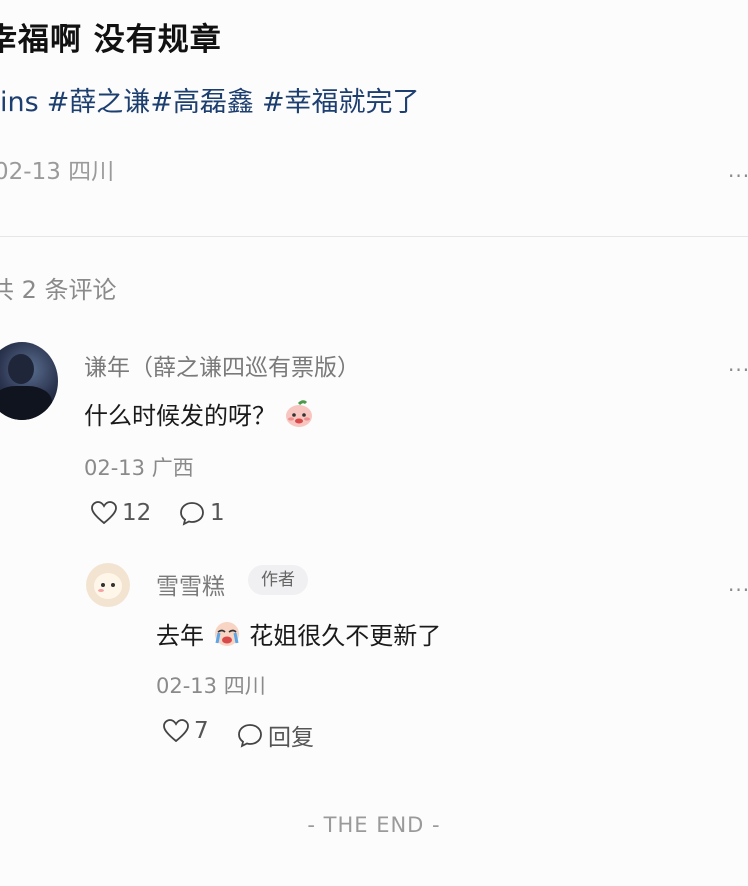 Image resolution: width=748 pixels, height=886 pixels. Describe the element at coordinates (19, 102) in the screenshot. I see `tag-ins: ins` at that location.